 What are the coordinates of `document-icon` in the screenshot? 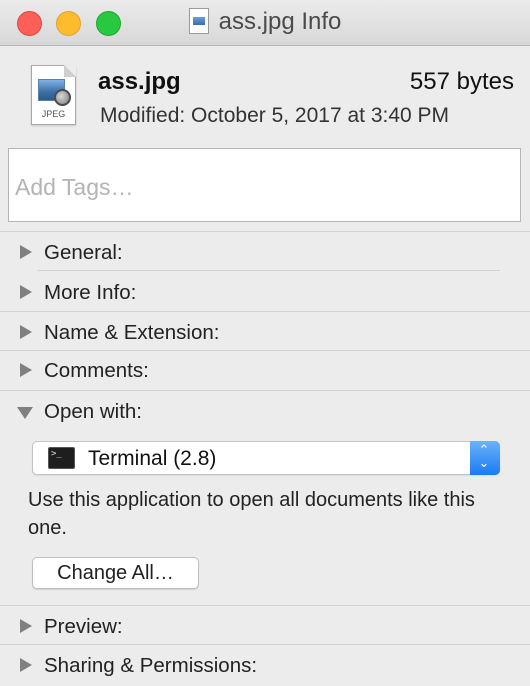 It's located at (198, 21).